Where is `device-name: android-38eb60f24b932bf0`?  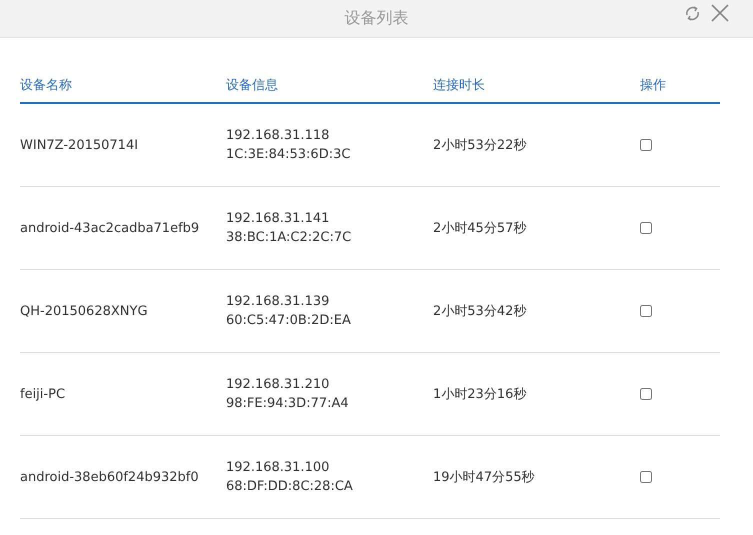 device-name: android-38eb60f24b932bf0 is located at coordinates (110, 477).